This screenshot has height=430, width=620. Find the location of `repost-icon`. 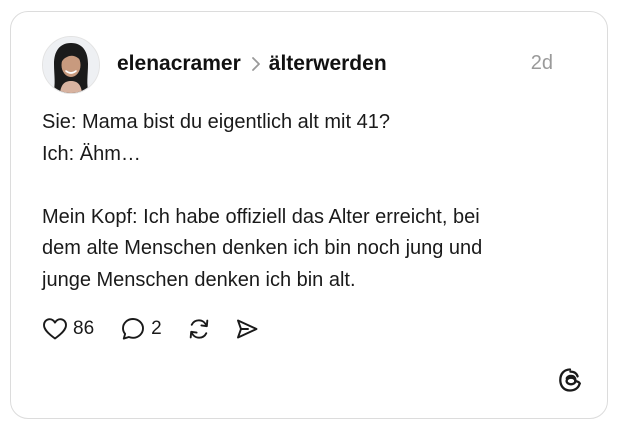

repost-icon is located at coordinates (199, 329).